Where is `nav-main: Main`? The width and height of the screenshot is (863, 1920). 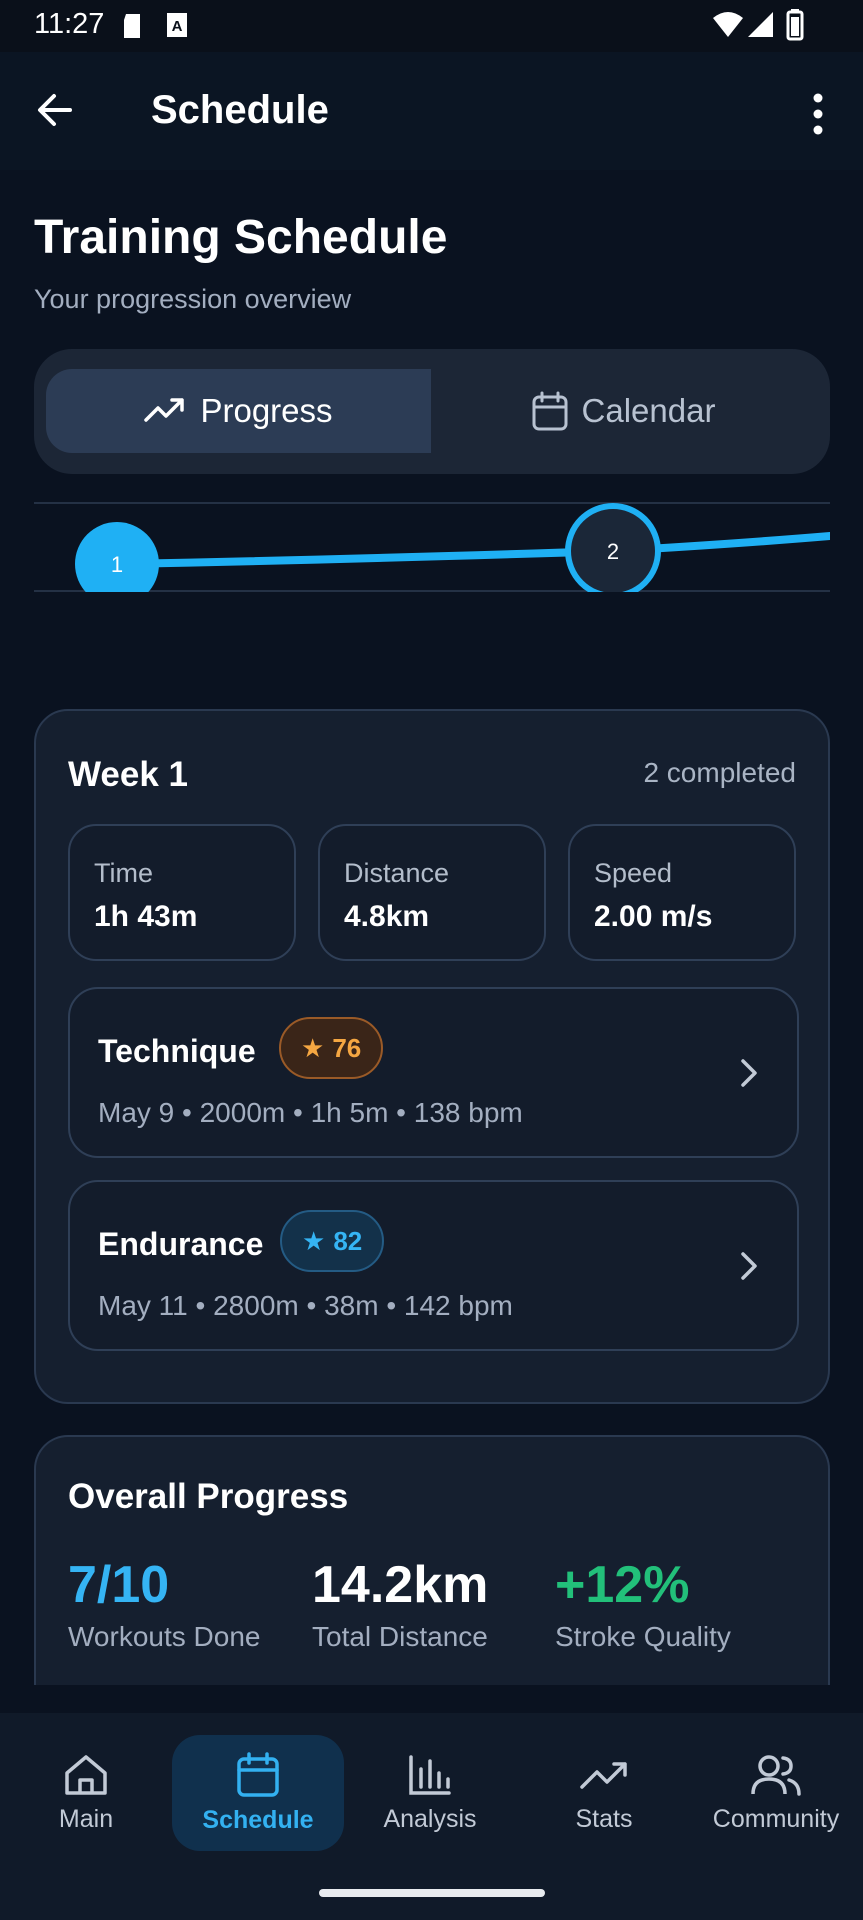 nav-main: Main is located at coordinates (86, 1793).